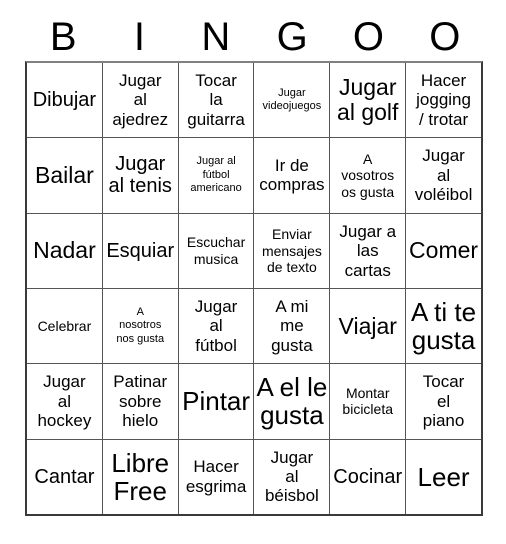 The image size is (506, 544). I want to click on bingo-cell: Jugar videojuegos, so click(292, 100).